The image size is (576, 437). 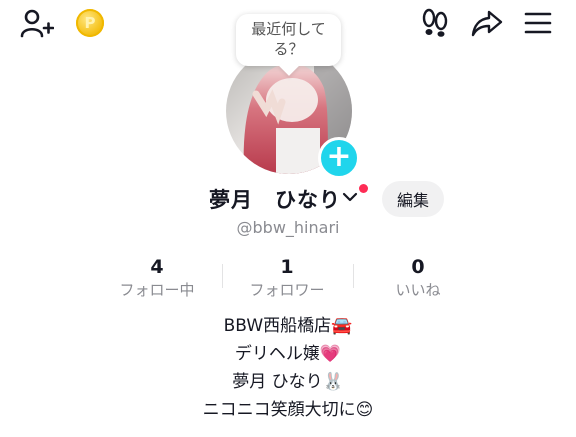 What do you see at coordinates (363, 188) in the screenshot?
I see `notification-dot` at bounding box center [363, 188].